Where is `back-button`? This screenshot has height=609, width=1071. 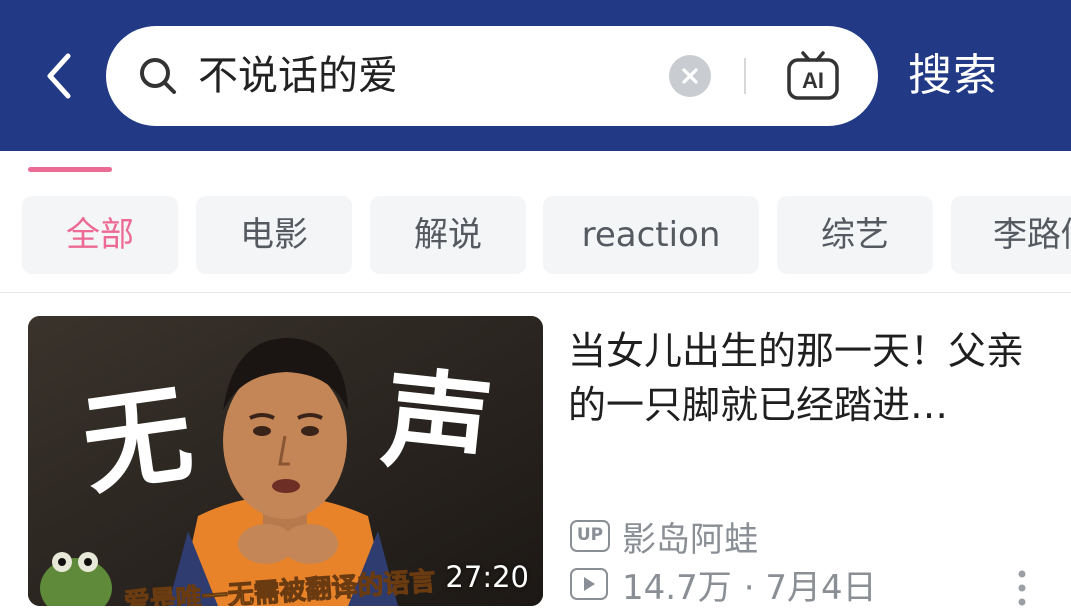
back-button is located at coordinates (58, 76).